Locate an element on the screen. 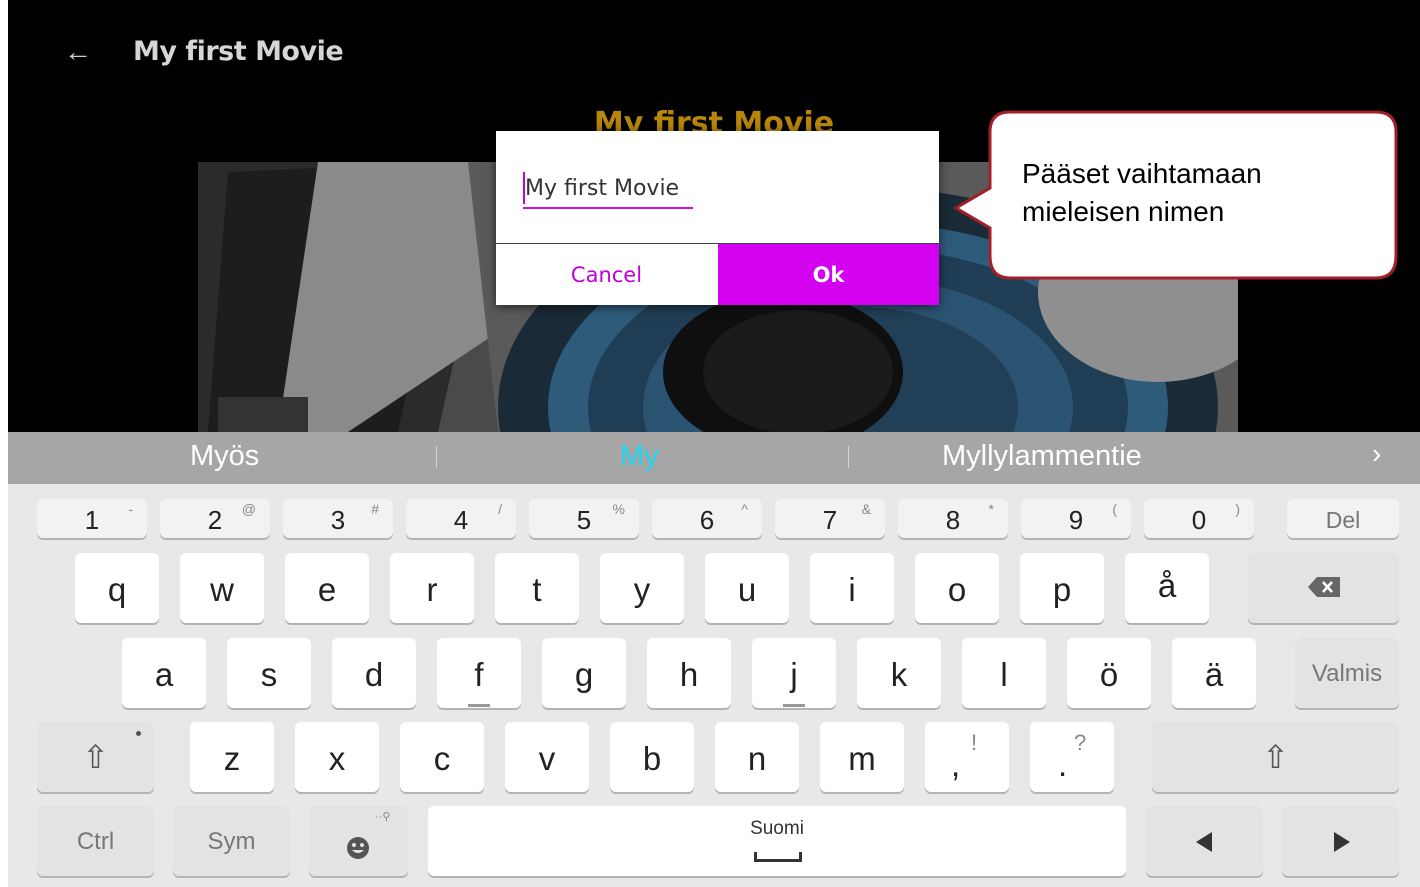 Image resolution: width=1420 pixels, height=887 pixels. key-d: d is located at coordinates (374, 673).